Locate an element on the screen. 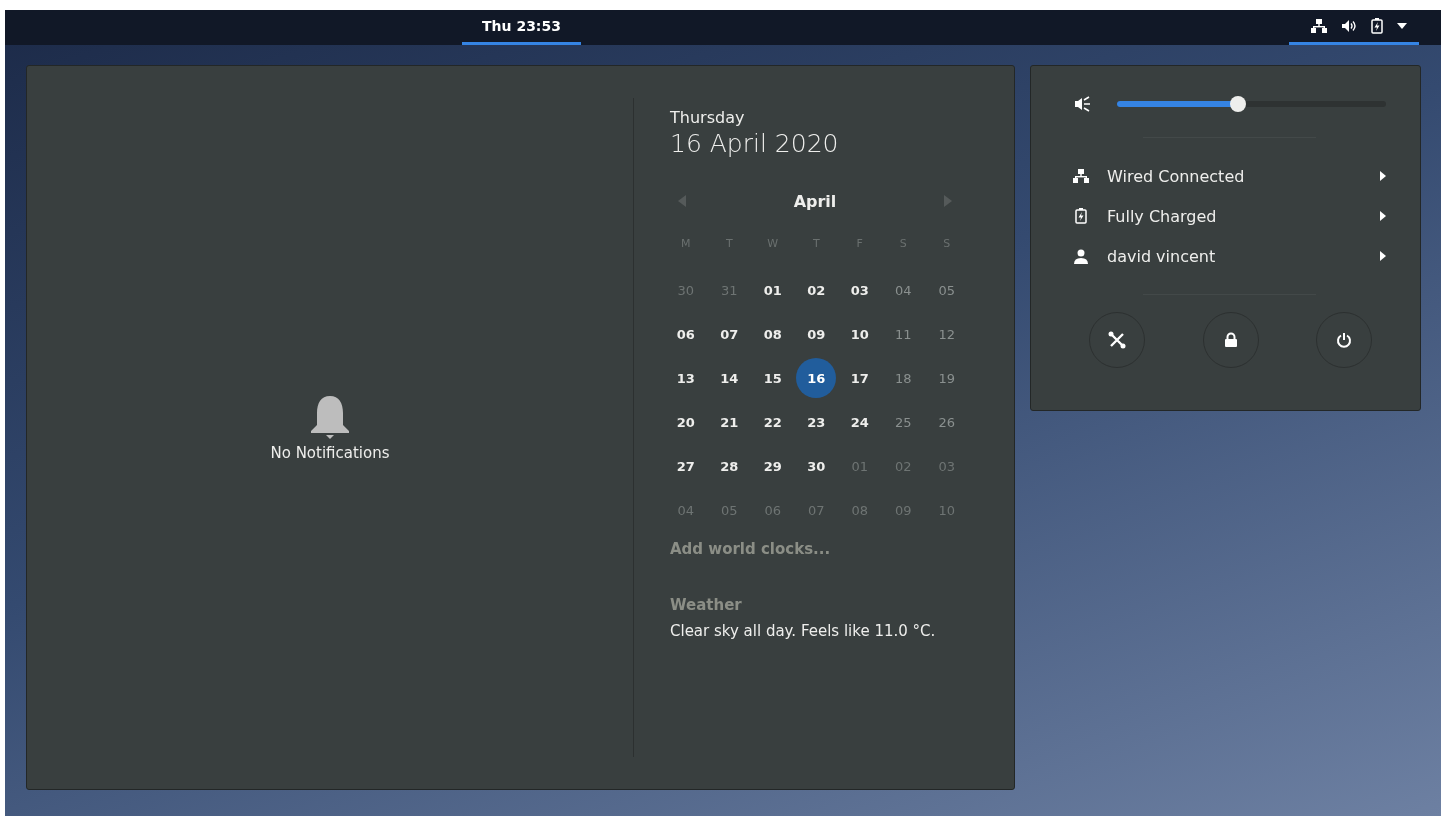 This screenshot has width=1441, height=816. power-icon is located at coordinates (1344, 340).